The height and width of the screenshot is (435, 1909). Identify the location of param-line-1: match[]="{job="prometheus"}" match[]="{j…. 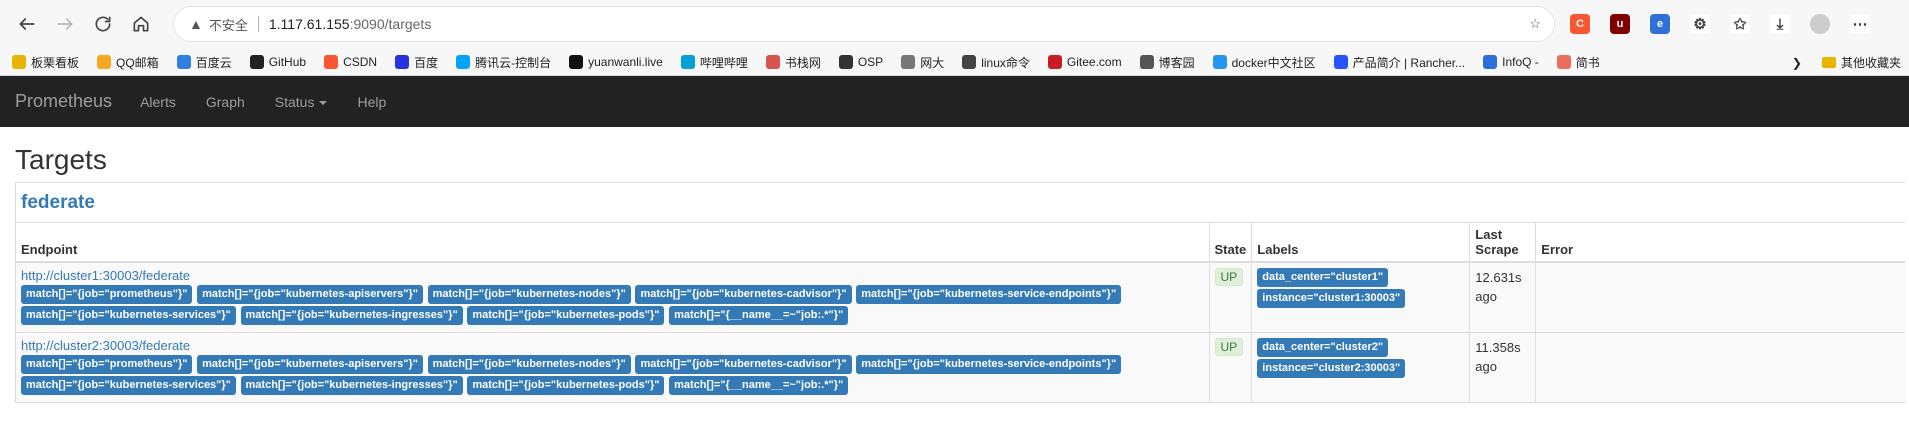
(612, 365).